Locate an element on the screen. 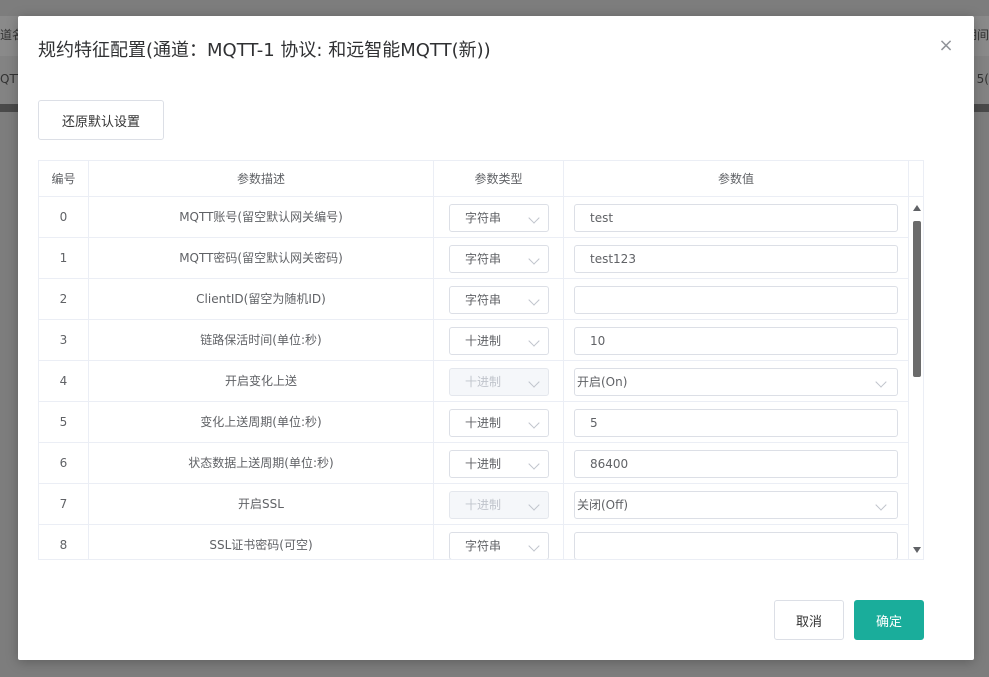 This screenshot has height=677, width=989. table-row: 8 SSL证书密码(可空) 字符串 is located at coordinates (474, 542).